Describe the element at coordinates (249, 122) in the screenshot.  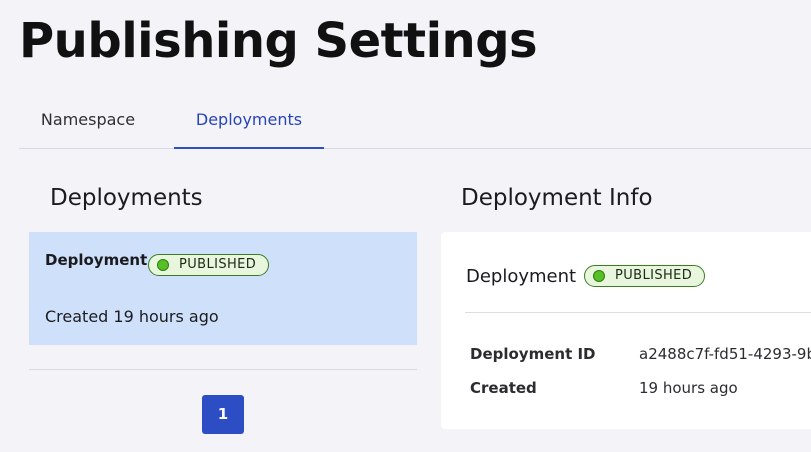
I see `tab-deployments: Deployments` at that location.